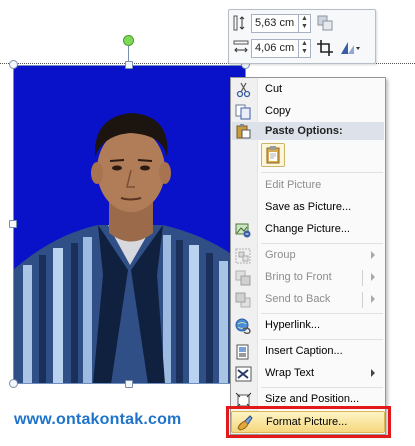  Describe the element at coordinates (278, 111) in the screenshot. I see `menu-label-copy: Copy` at that location.